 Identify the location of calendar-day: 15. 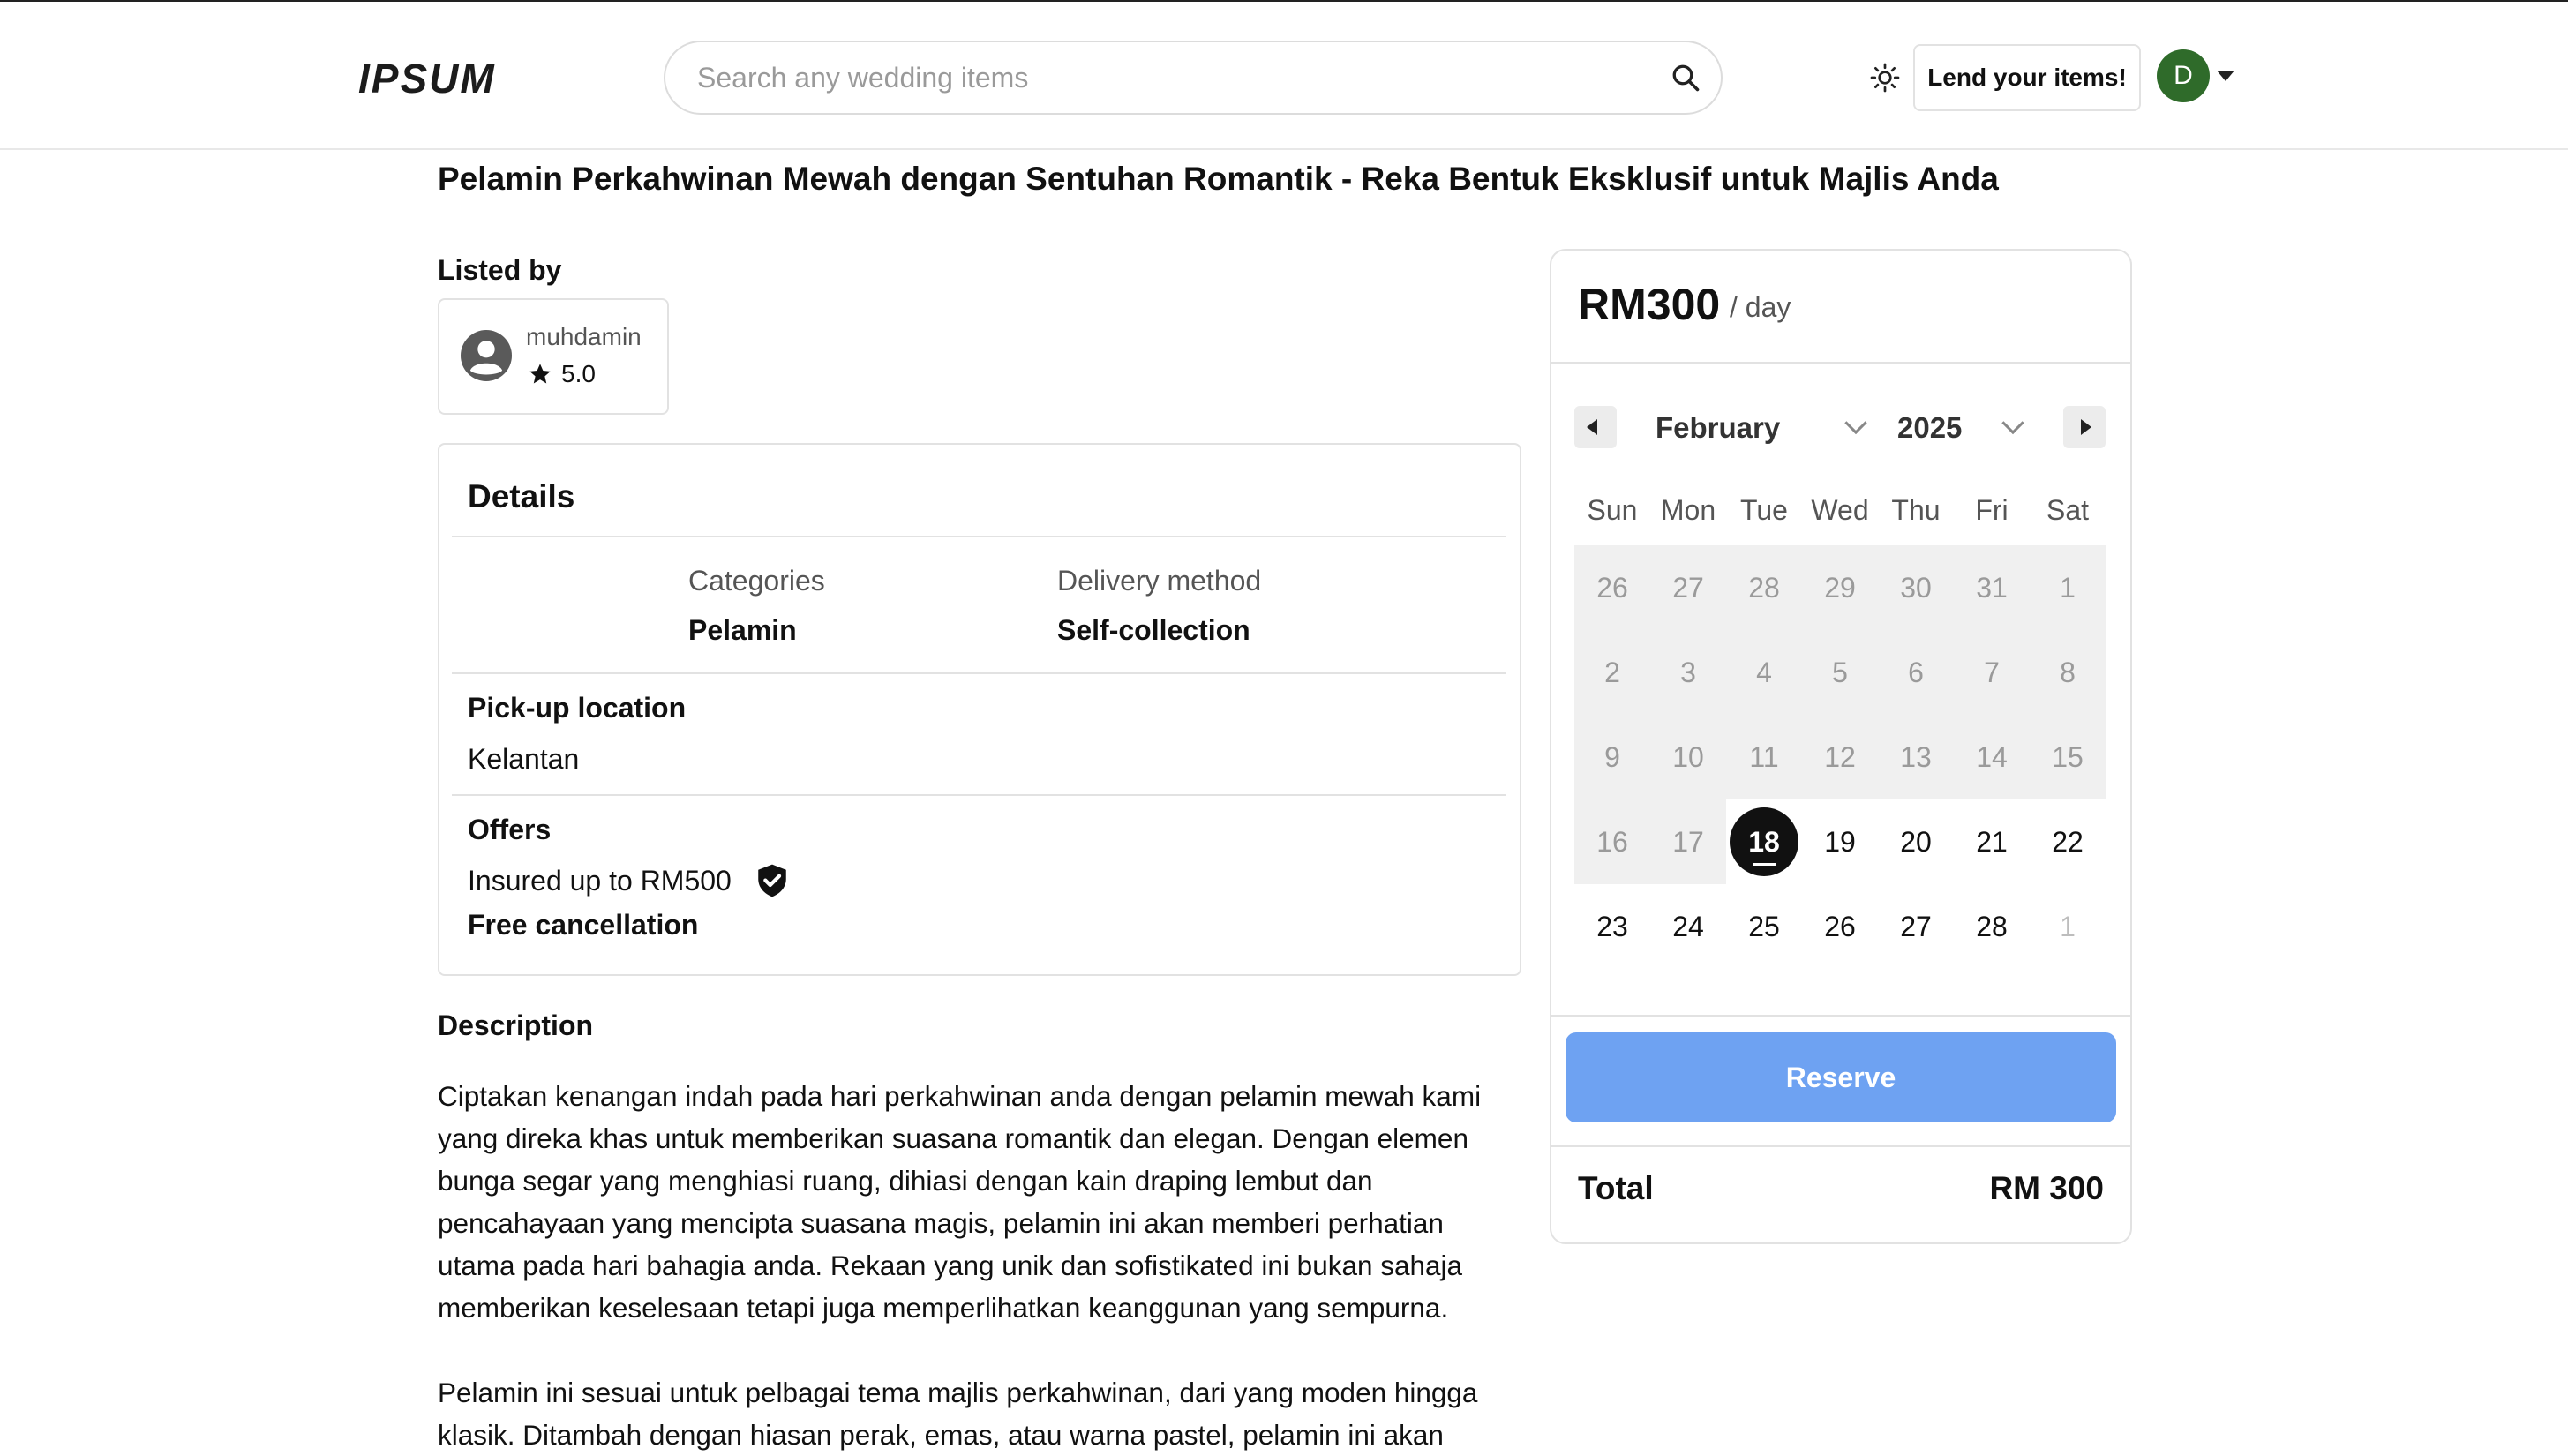
(2068, 757).